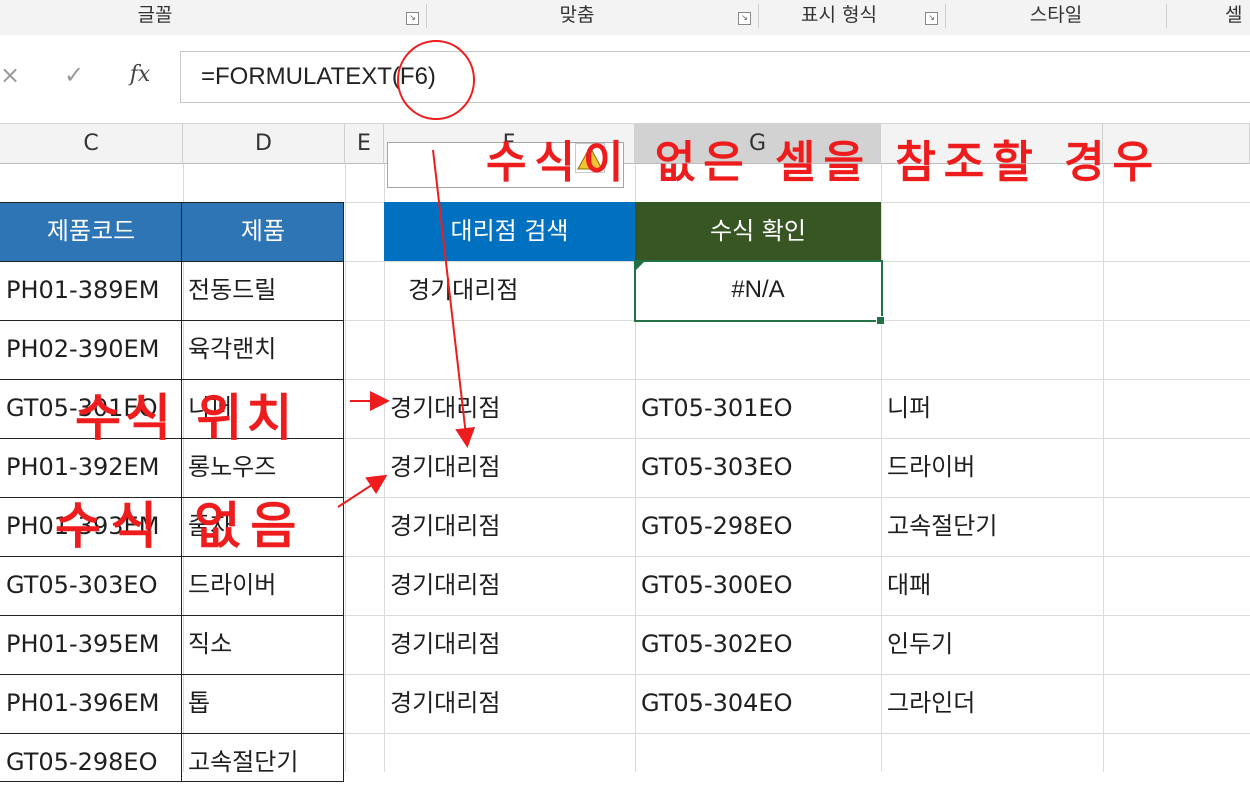  I want to click on header-formula-check: 수식 확인, so click(758, 231).